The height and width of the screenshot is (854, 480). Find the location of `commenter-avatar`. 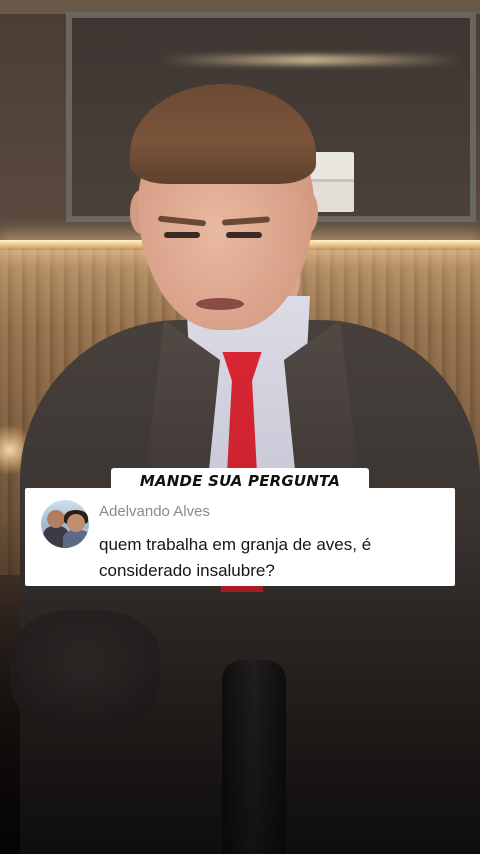

commenter-avatar is located at coordinates (65, 524).